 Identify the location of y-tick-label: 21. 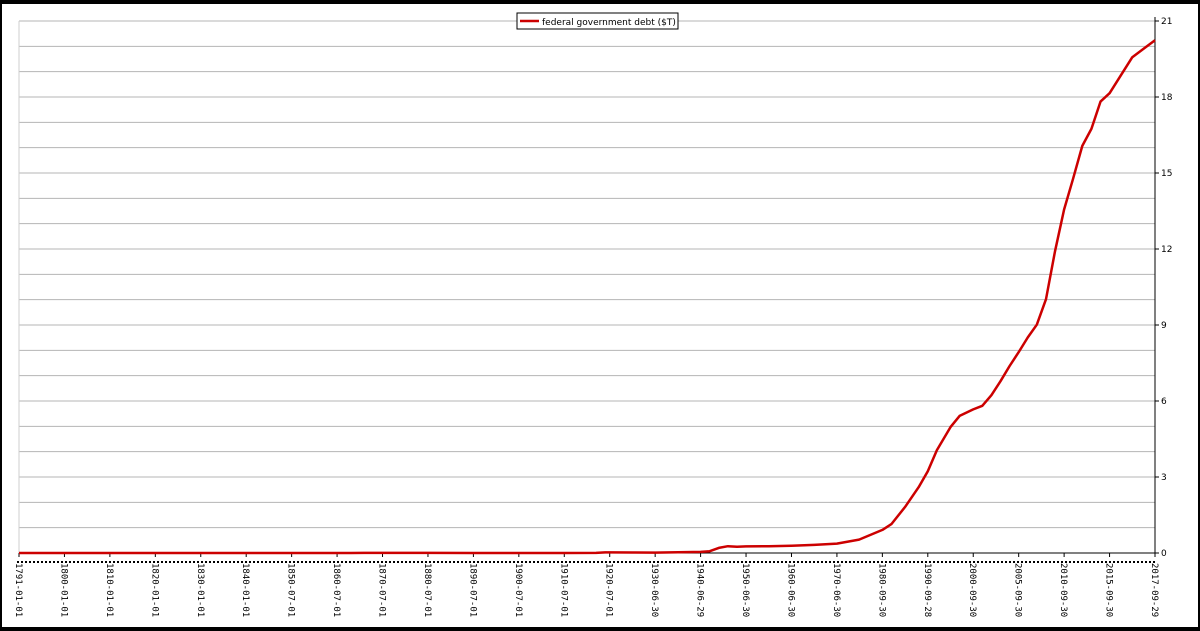
(1166, 22).